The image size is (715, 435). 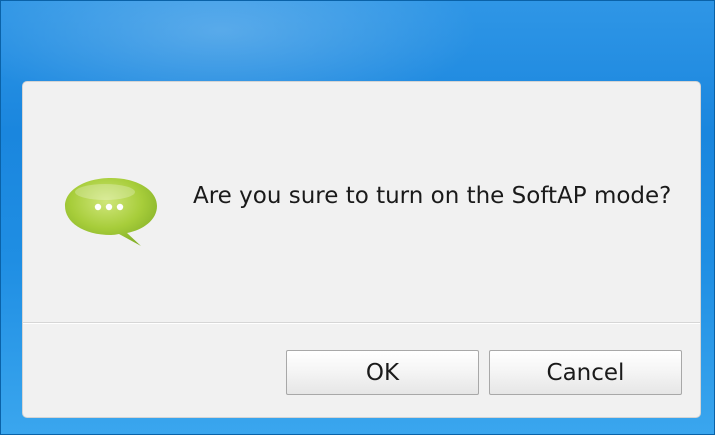 What do you see at coordinates (361, 323) in the screenshot?
I see `button-divider` at bounding box center [361, 323].